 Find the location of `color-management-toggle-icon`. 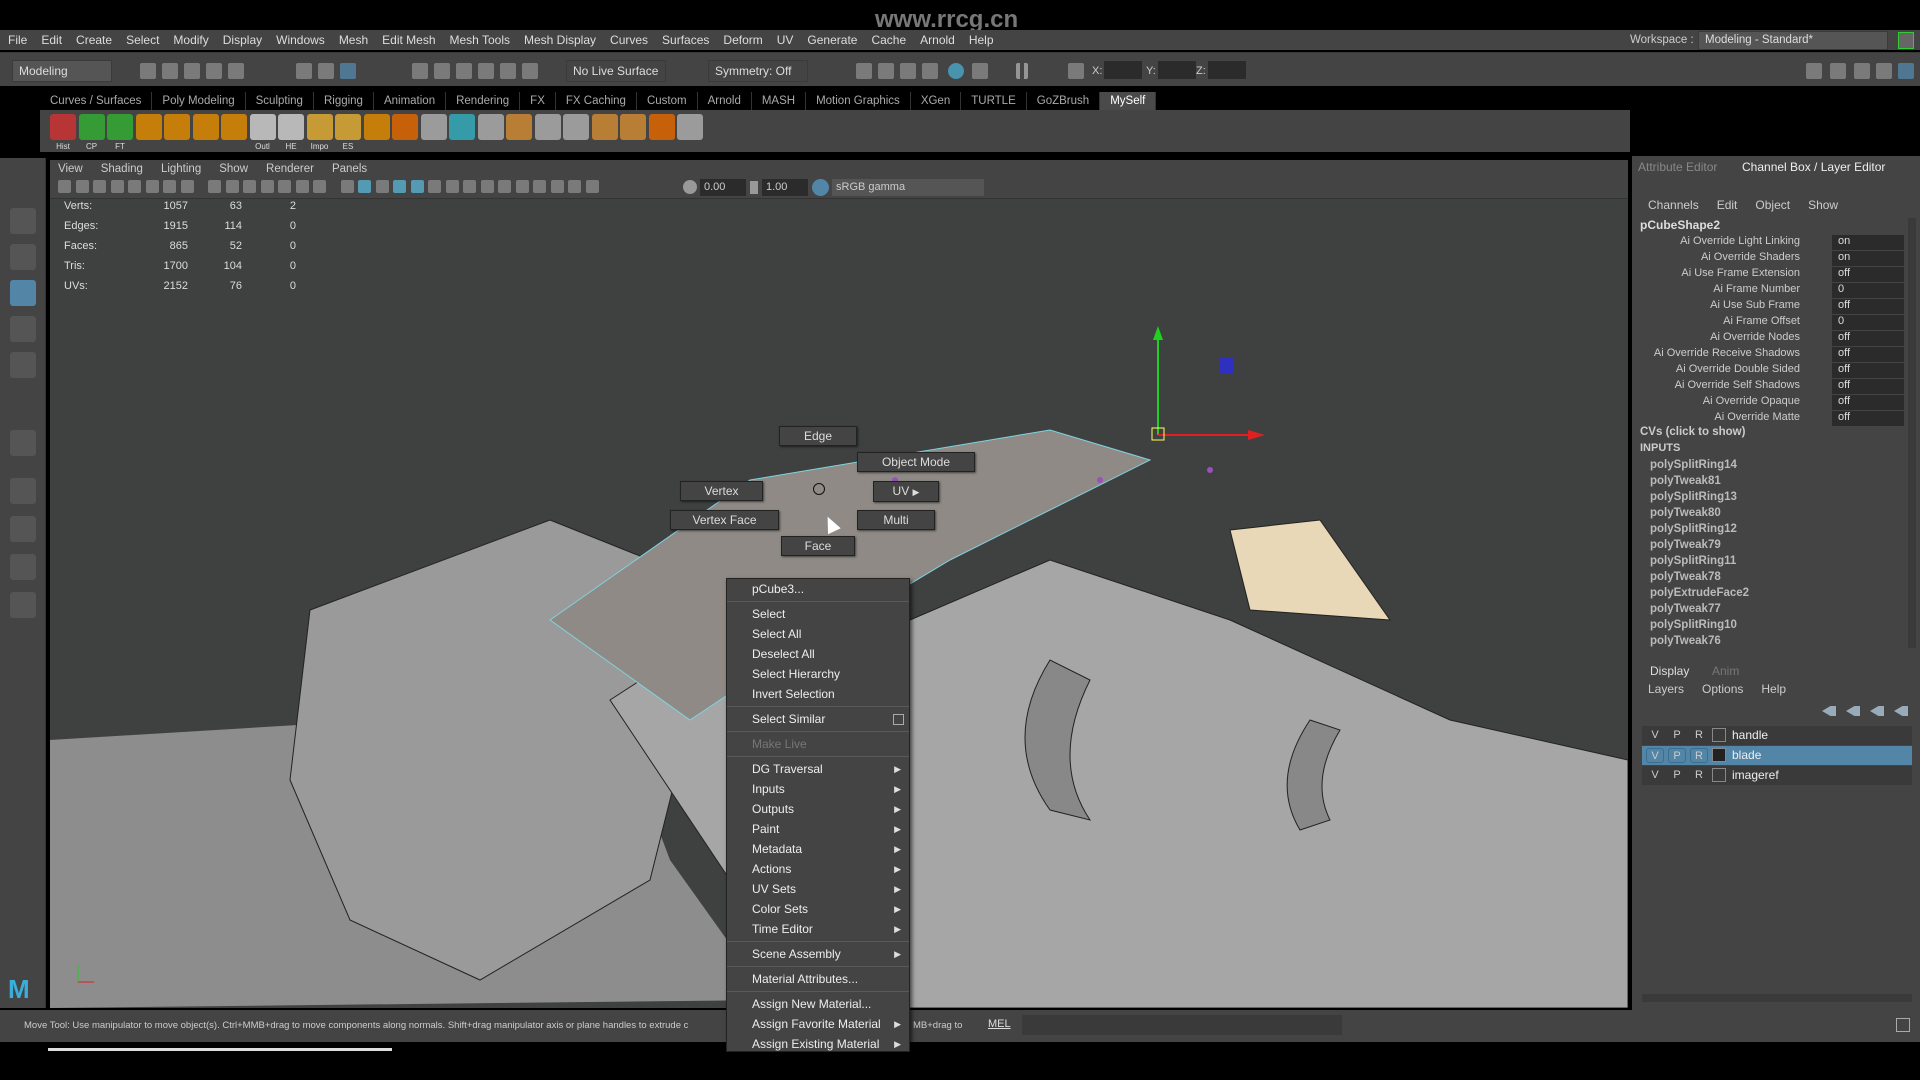

color-management-toggle-icon is located at coordinates (820, 187).